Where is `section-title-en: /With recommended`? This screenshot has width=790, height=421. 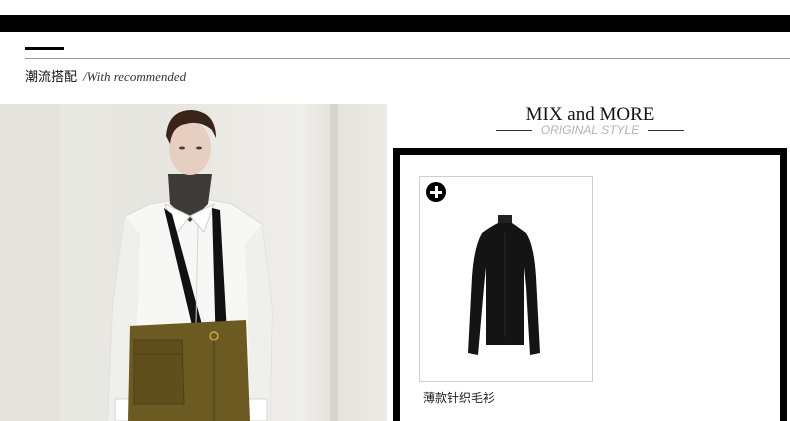
section-title-en: /With recommended is located at coordinates (135, 76).